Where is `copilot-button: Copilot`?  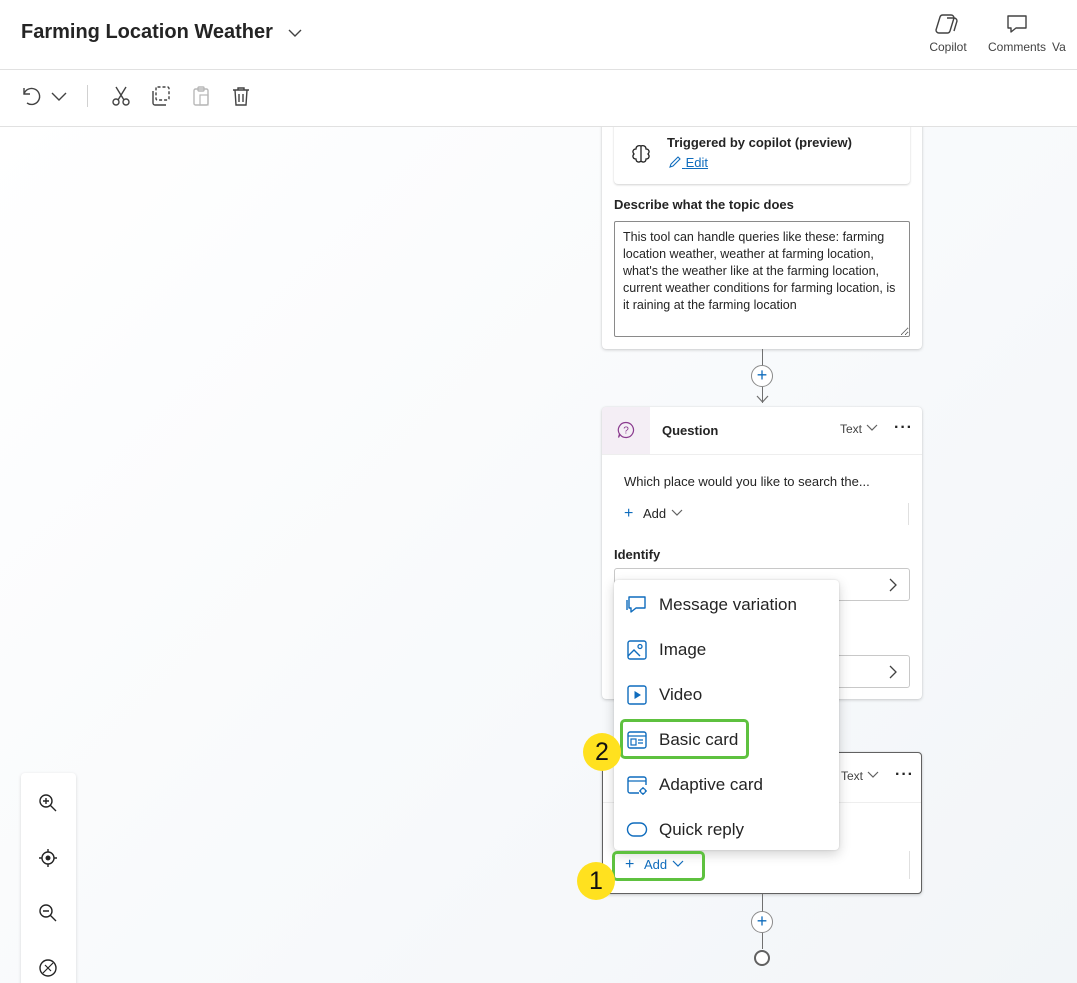 copilot-button: Copilot is located at coordinates (948, 34).